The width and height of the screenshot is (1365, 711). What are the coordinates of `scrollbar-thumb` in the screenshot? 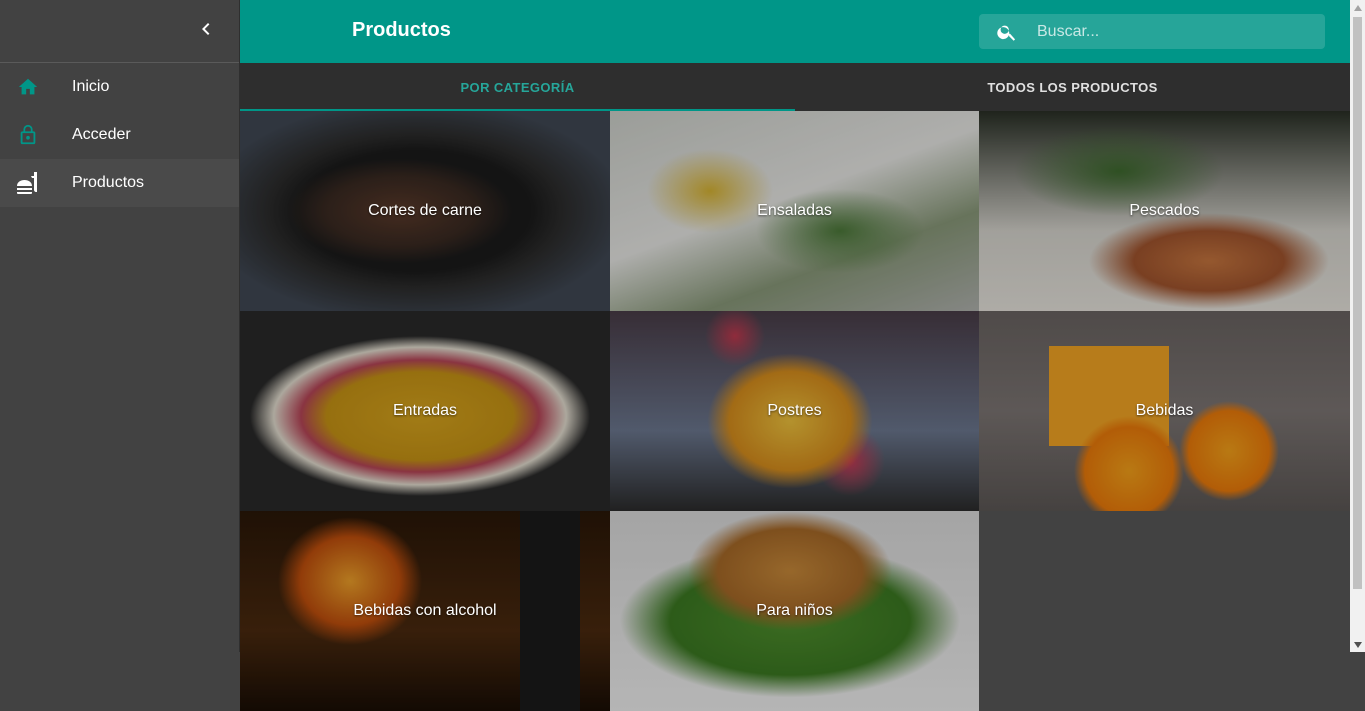 It's located at (1357, 303).